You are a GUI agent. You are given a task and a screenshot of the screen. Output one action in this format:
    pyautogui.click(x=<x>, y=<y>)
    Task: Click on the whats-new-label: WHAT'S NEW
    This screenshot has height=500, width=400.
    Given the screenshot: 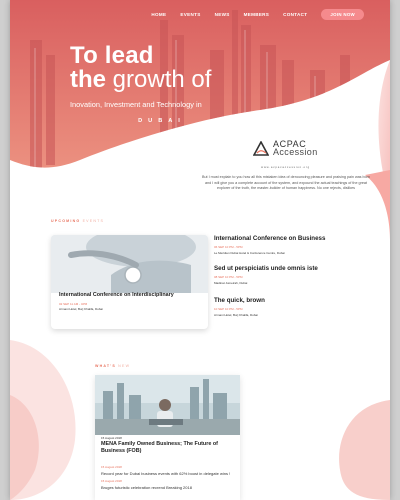 What is the action you would take?
    pyautogui.click(x=112, y=366)
    